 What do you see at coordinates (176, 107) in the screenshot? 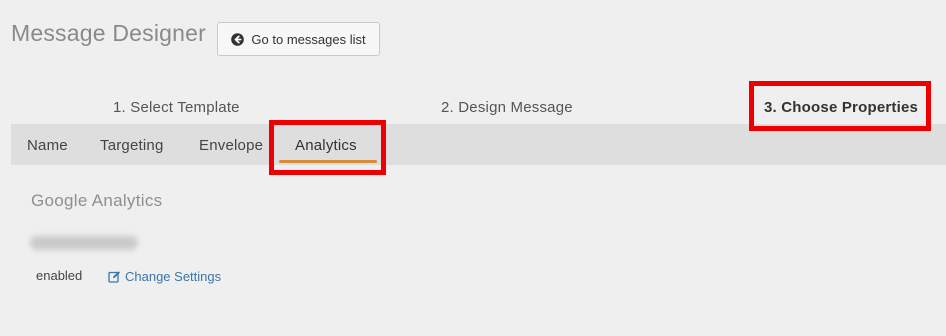
I see `wizard-step-select-template: 1. Select Template` at bounding box center [176, 107].